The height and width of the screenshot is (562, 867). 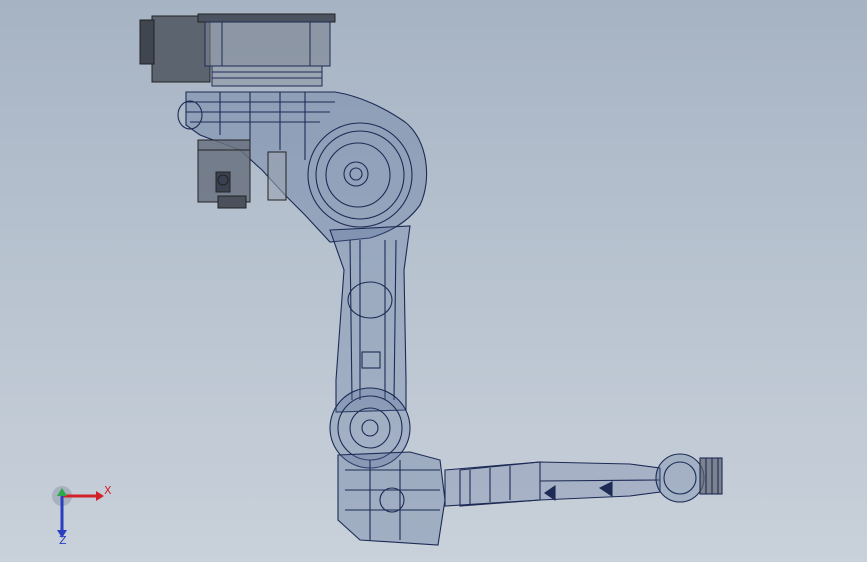 What do you see at coordinates (387, 466) in the screenshot?
I see `elbow-joint` at bounding box center [387, 466].